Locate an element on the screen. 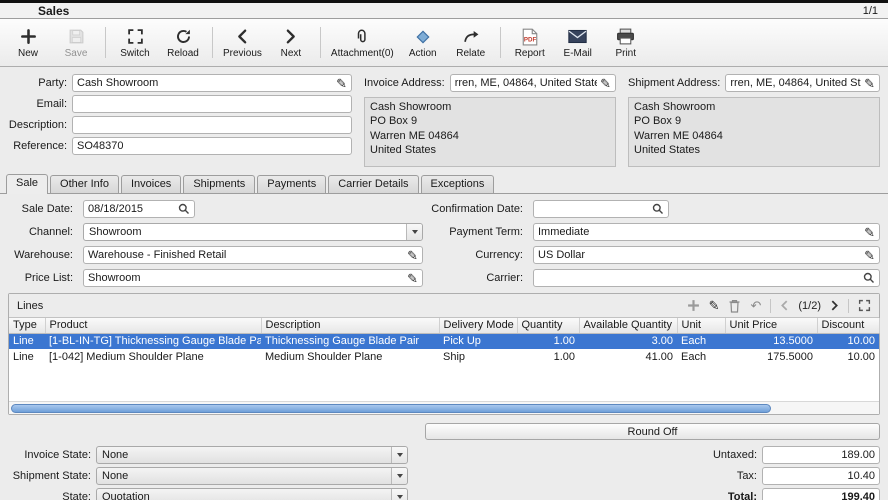 The image size is (888, 500). col-product: Product is located at coordinates (153, 326).